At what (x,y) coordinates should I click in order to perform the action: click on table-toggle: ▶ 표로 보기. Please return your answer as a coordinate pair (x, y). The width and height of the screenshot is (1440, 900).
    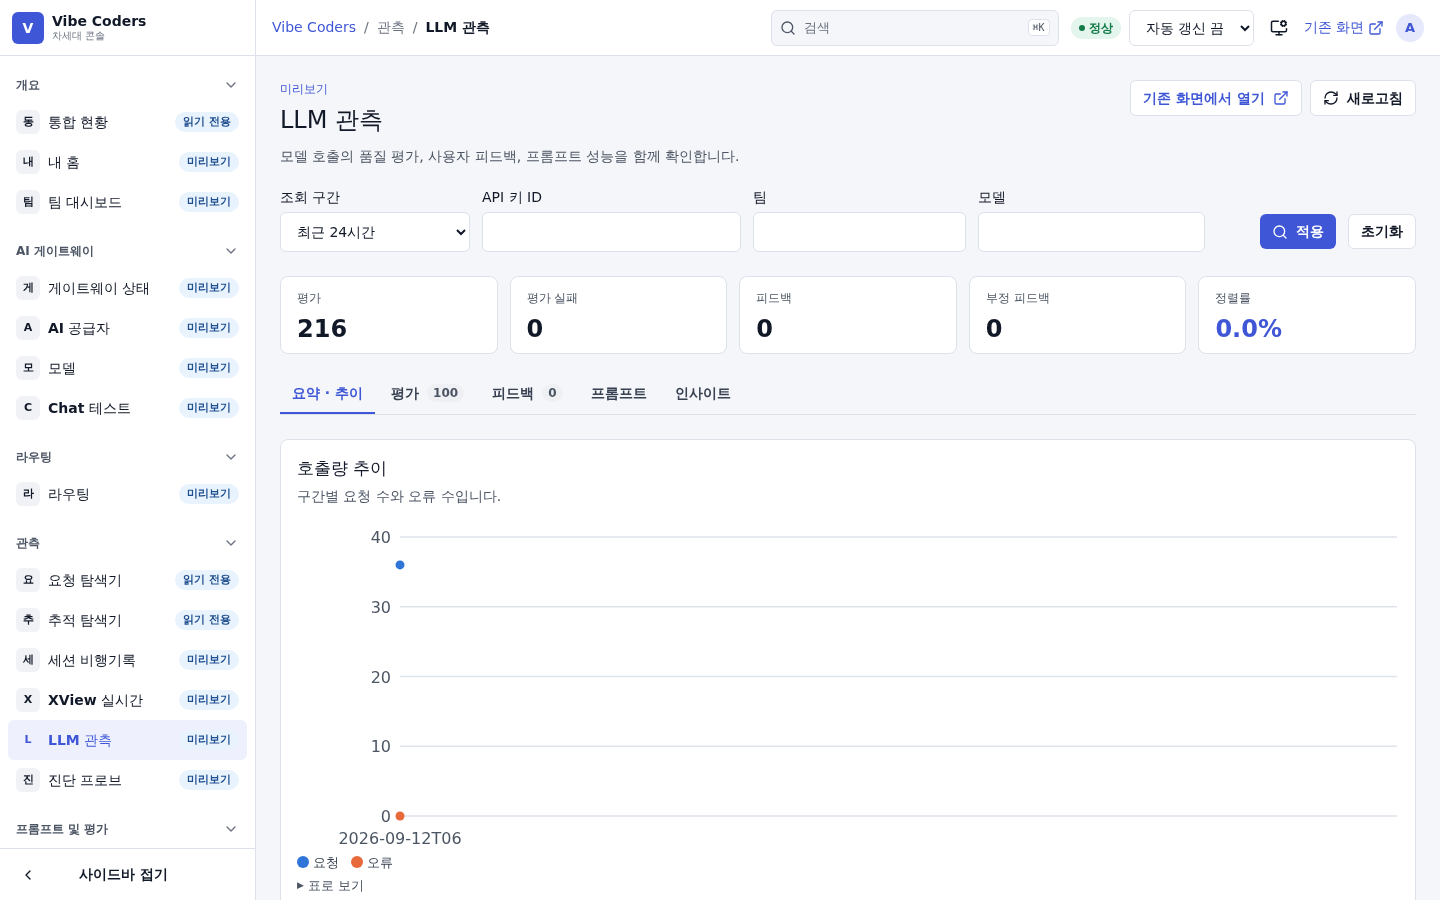
    Looking at the image, I should click on (331, 886).